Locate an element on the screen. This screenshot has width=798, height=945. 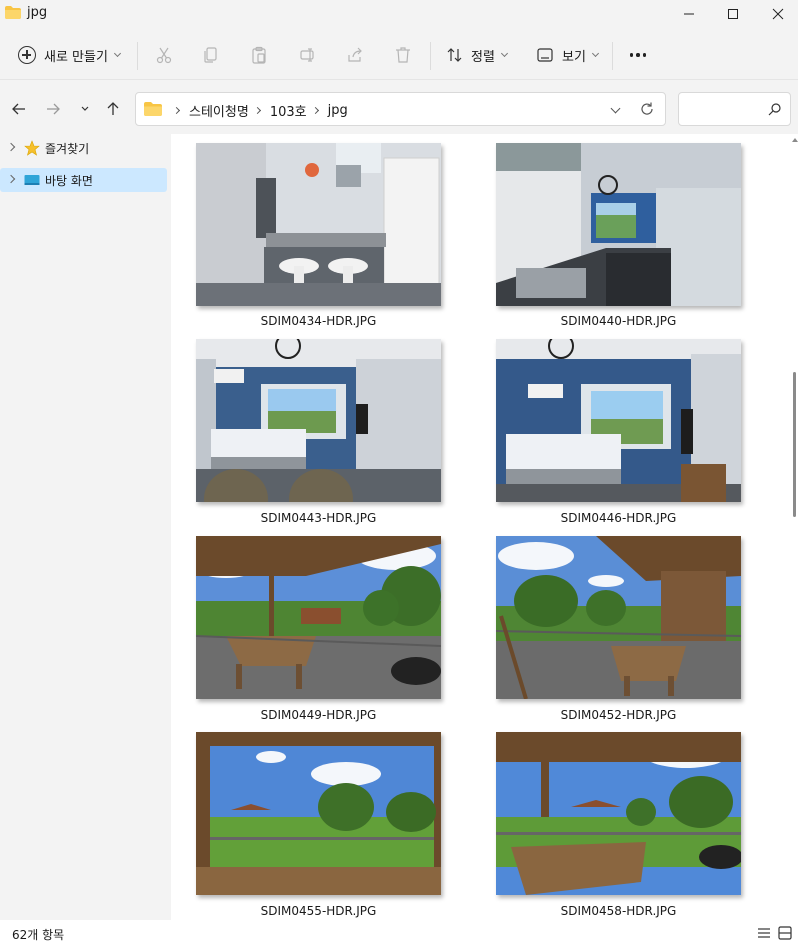
refresh-icon is located at coordinates (647, 109).